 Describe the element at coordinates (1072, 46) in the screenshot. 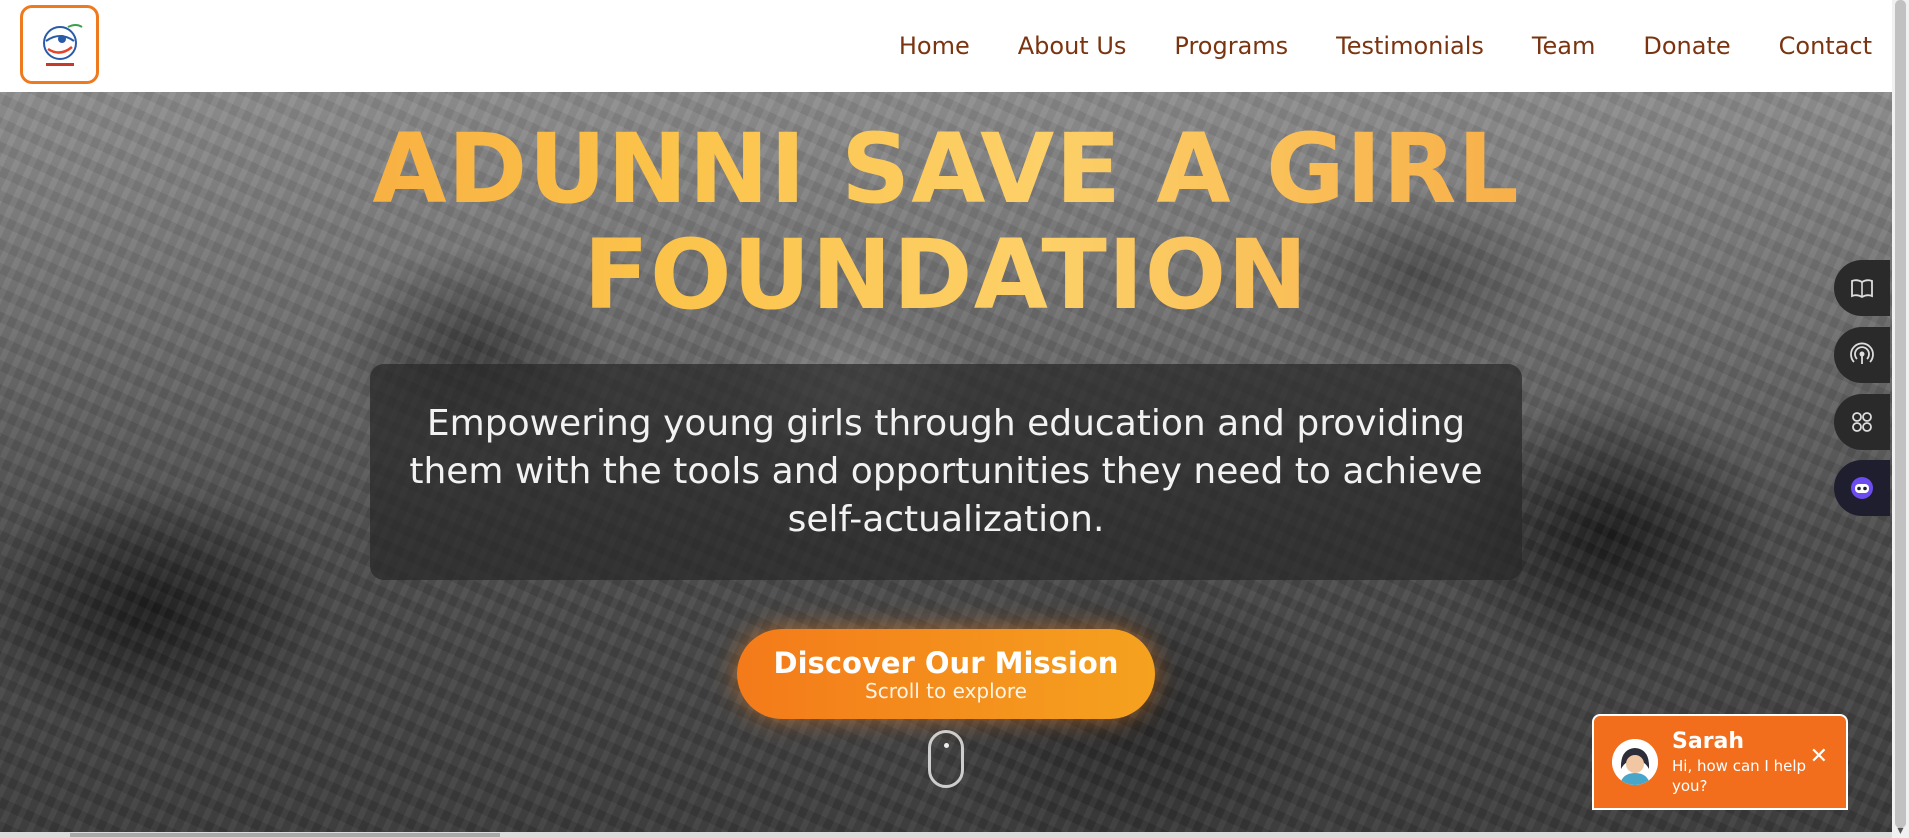

I see `nav-about-us: About Us` at that location.